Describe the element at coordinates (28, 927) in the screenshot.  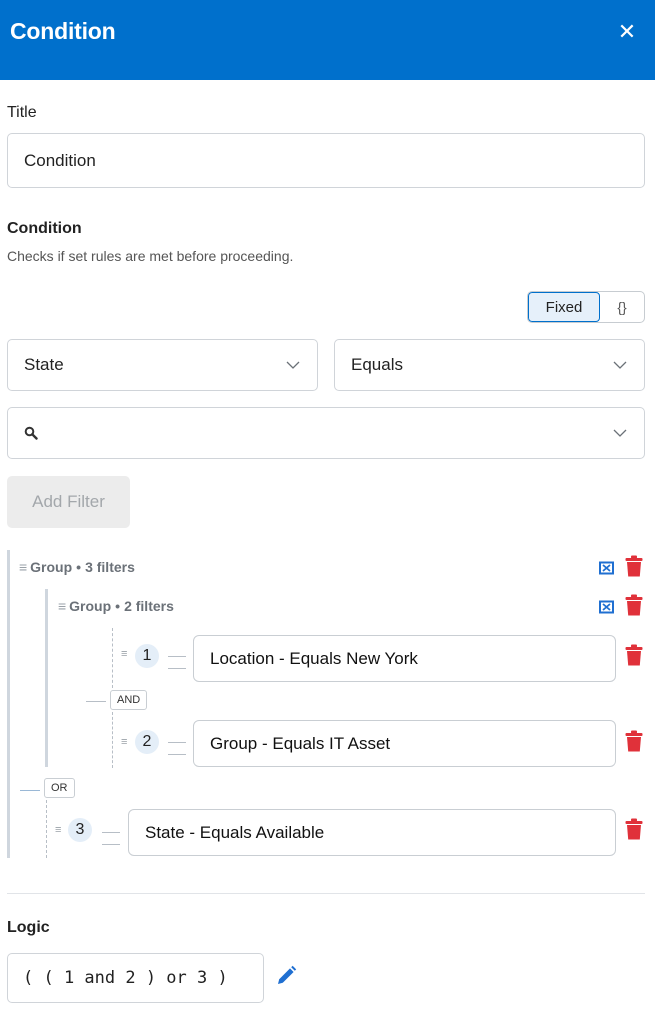
I see `logic-heading: Logic` at that location.